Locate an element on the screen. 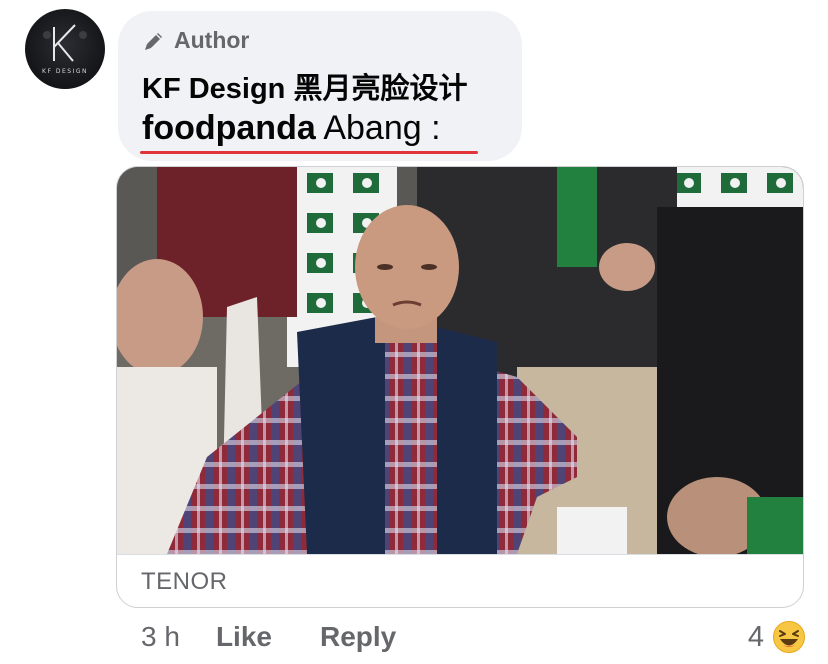 The width and height of the screenshot is (828, 664). kf-logo-icon is located at coordinates (65, 43).